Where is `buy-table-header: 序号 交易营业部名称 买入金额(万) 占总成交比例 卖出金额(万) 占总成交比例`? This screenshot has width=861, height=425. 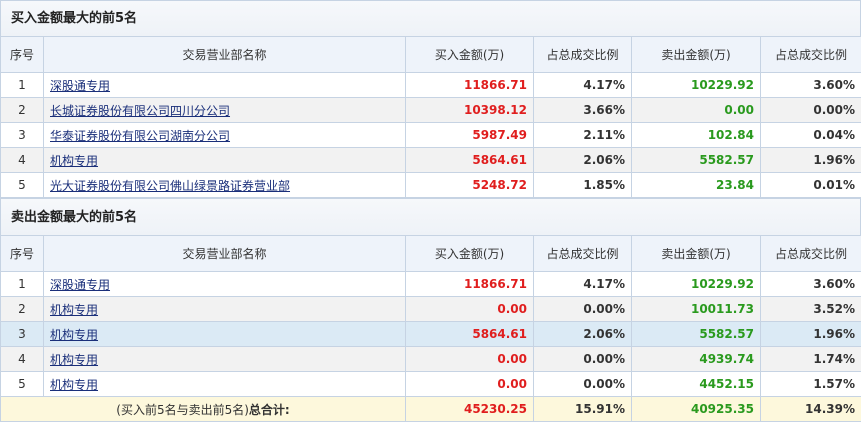
buy-table-header: 序号 交易营业部名称 买入金额(万) 占总成交比例 卖出金额(万) 占总成交比例 is located at coordinates (430, 54).